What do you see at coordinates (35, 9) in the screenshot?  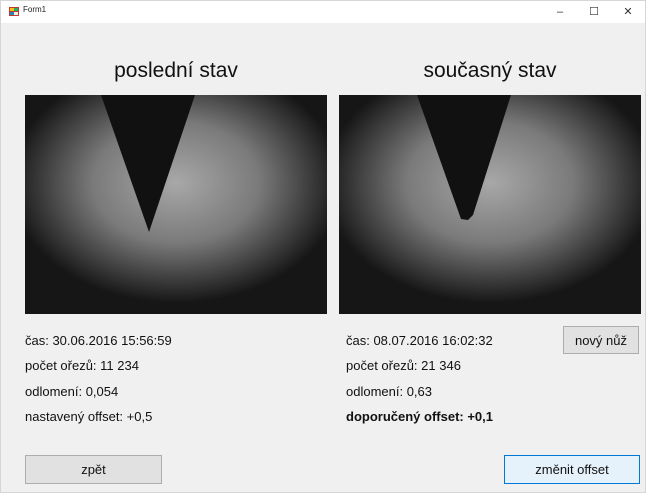 I see `window-title: Form1` at bounding box center [35, 9].